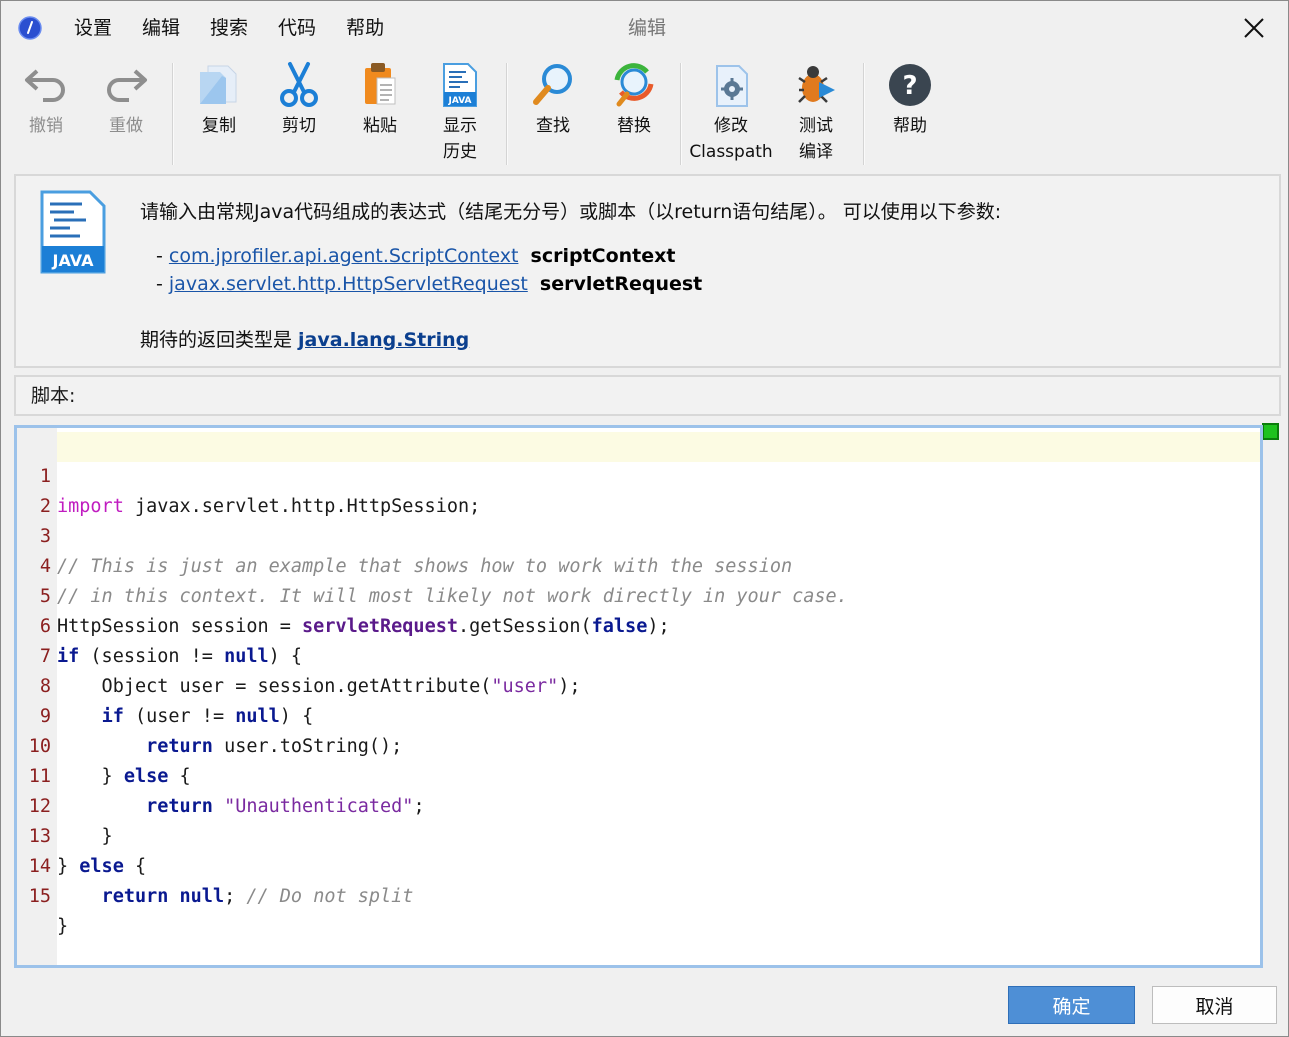 The image size is (1289, 1037). I want to click on compile-label-line1: 测试, so click(816, 126).